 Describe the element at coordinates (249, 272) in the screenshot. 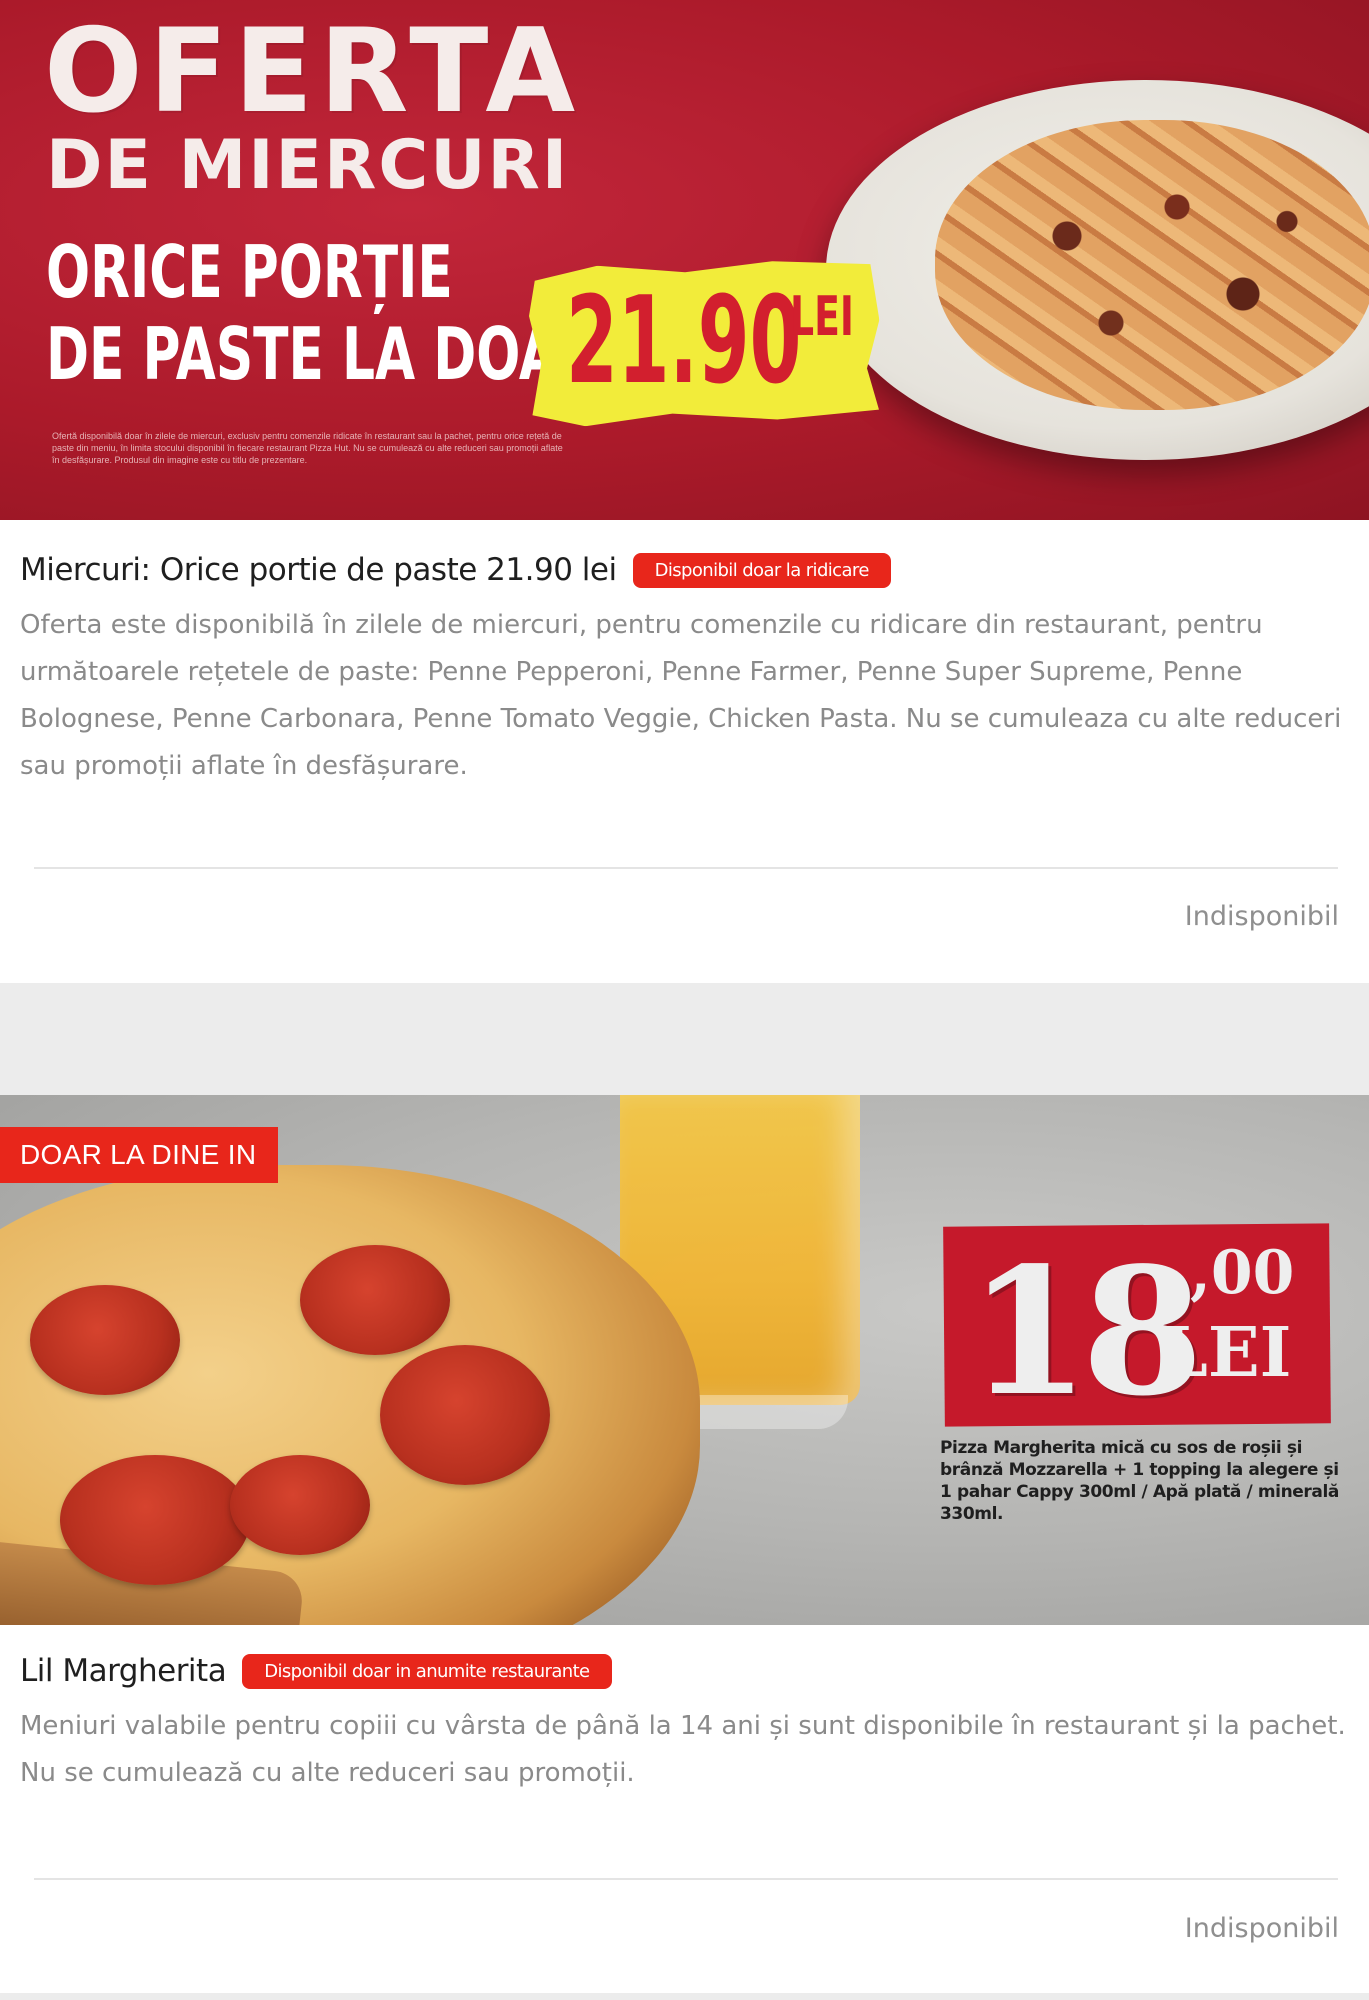

I see `banner-line-1: ORICE PORȚIE` at that location.